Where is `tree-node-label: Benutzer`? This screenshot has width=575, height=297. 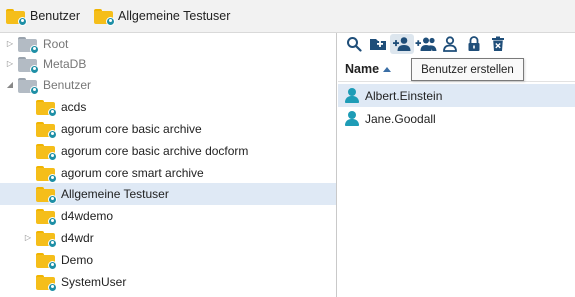
tree-node-label: Benutzer is located at coordinates (67, 85).